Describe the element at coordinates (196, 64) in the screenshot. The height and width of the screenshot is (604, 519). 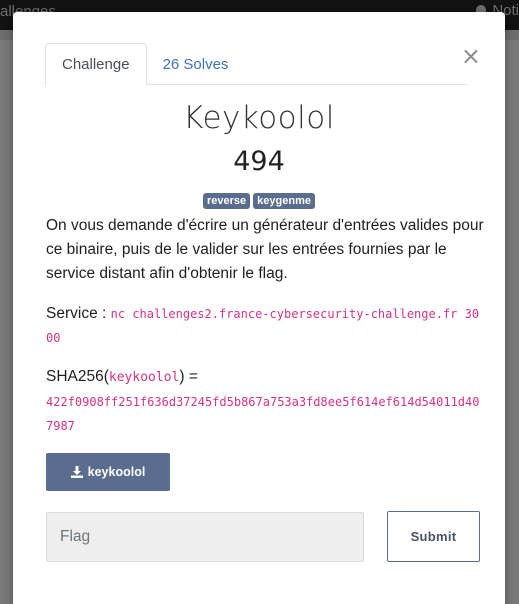
I see `tab-solves: 26 Solves` at that location.